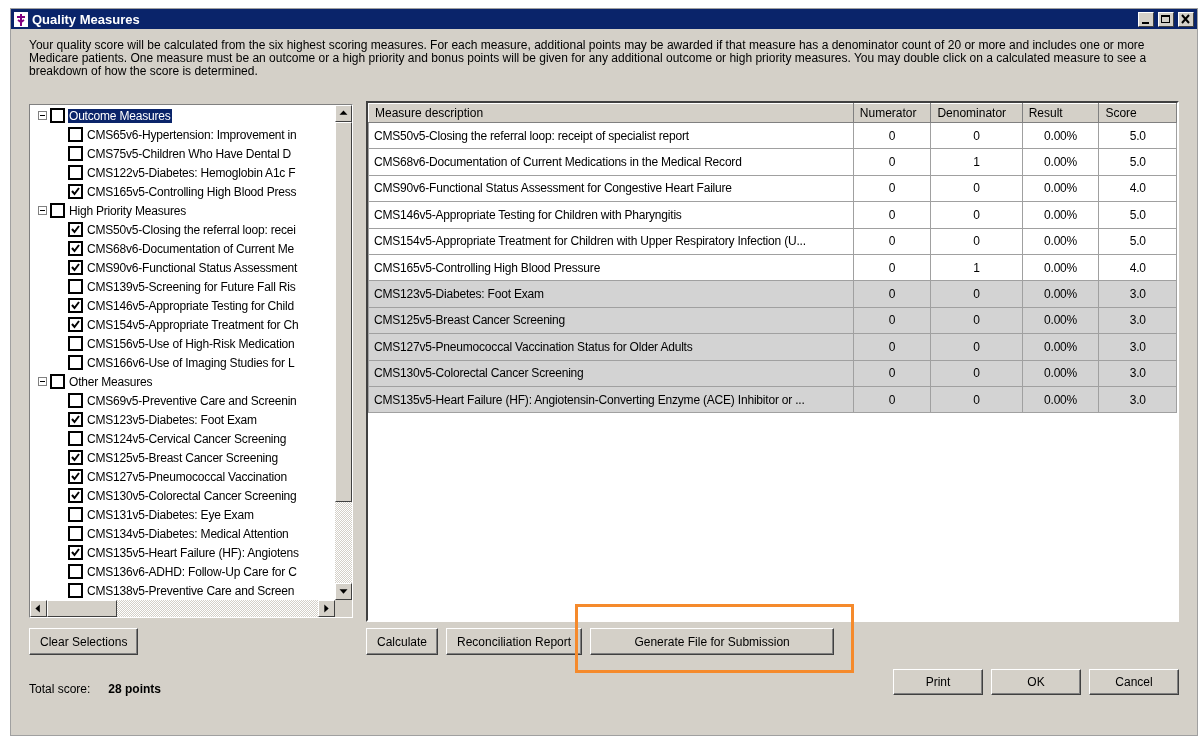 The image size is (1202, 740). Describe the element at coordinates (193, 324) in the screenshot. I see `tree-item: CMS154v5-Appropriate Treatment for Ch` at that location.